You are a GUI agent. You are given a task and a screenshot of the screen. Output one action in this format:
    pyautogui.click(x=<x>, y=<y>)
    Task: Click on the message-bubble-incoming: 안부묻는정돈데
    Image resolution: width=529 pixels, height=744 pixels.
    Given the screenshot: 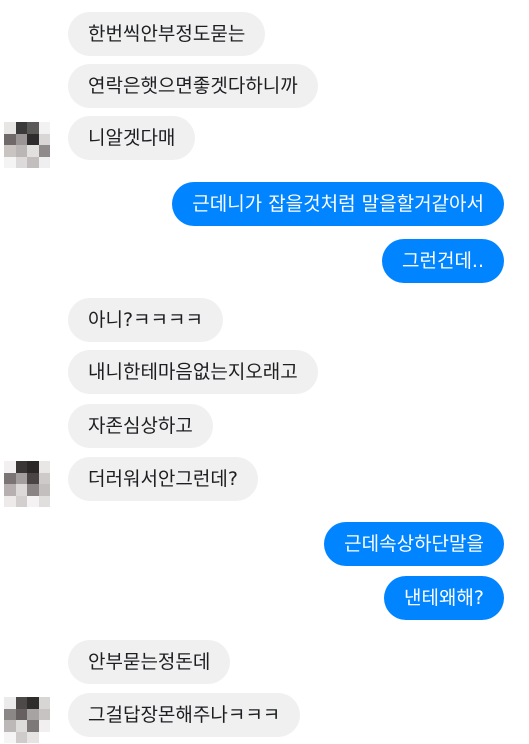 What is the action you would take?
    pyautogui.click(x=149, y=662)
    